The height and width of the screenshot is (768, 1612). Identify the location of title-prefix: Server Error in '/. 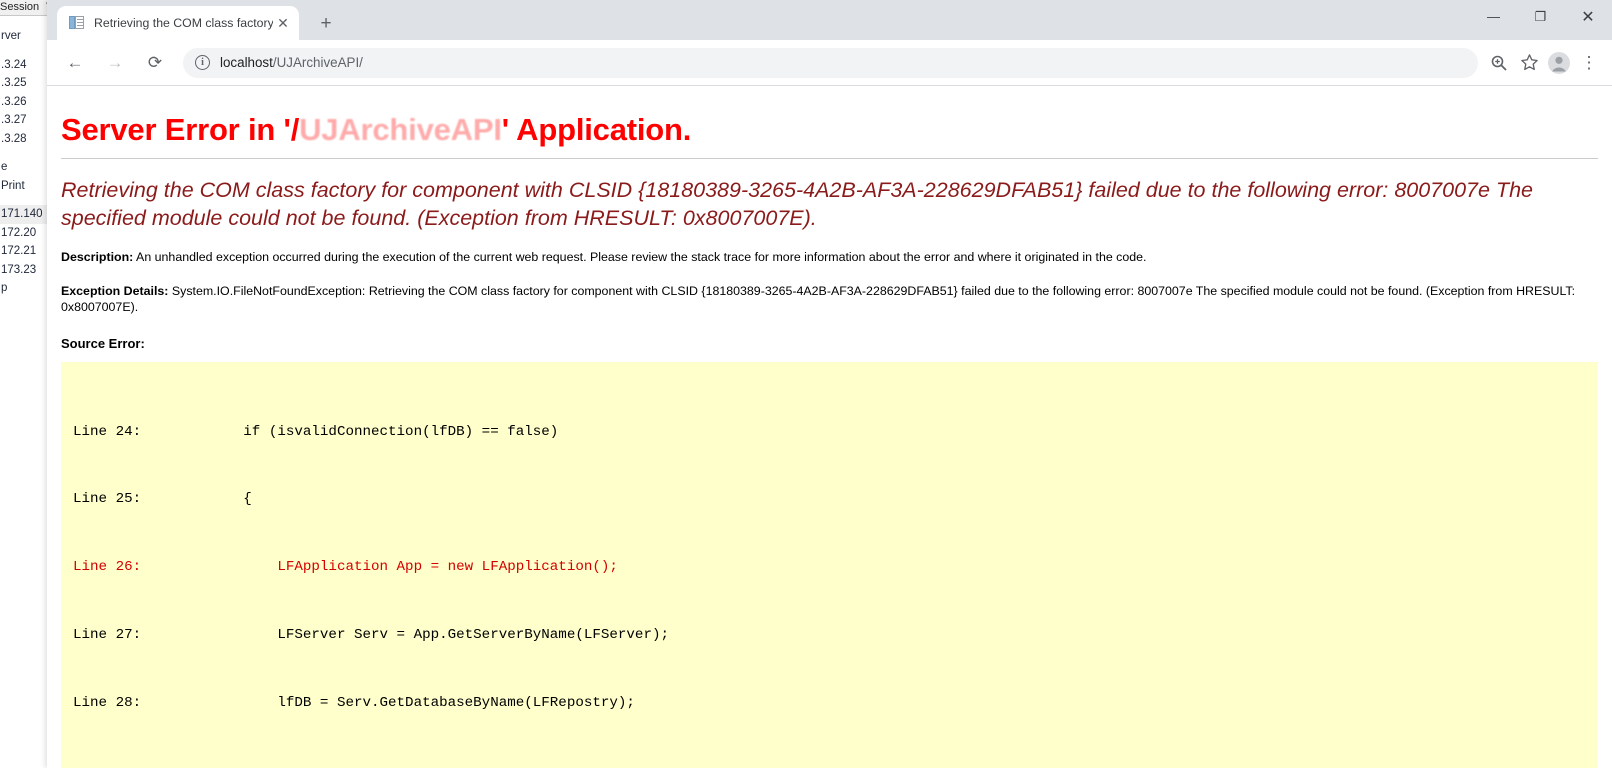
(180, 129).